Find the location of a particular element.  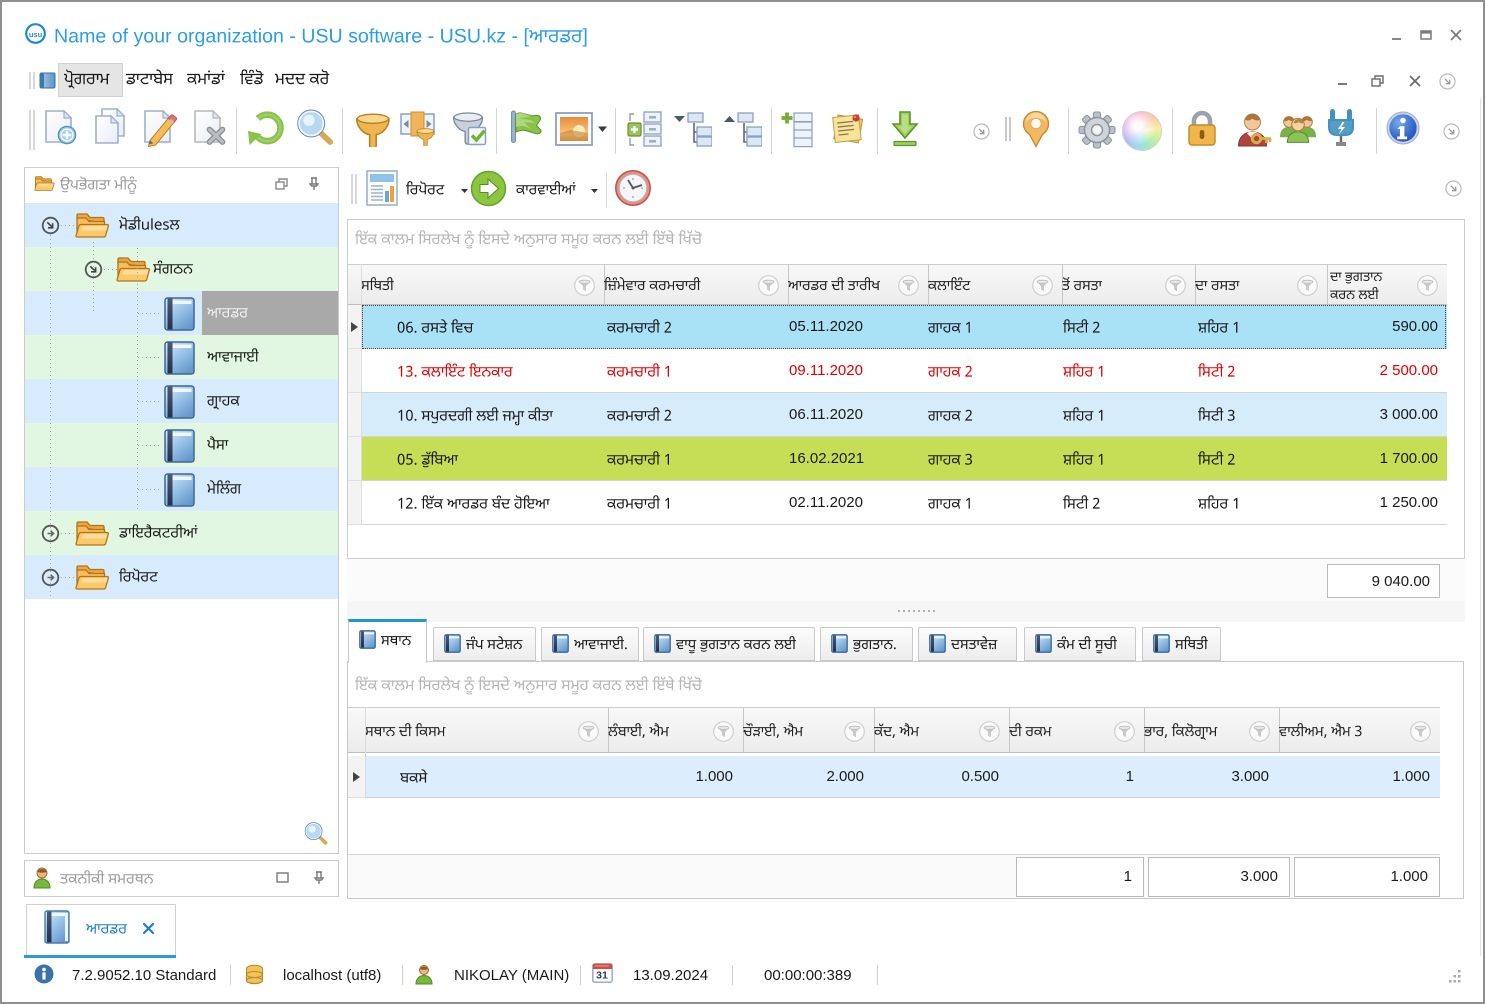

svg-text: usu is located at coordinates (36, 34).